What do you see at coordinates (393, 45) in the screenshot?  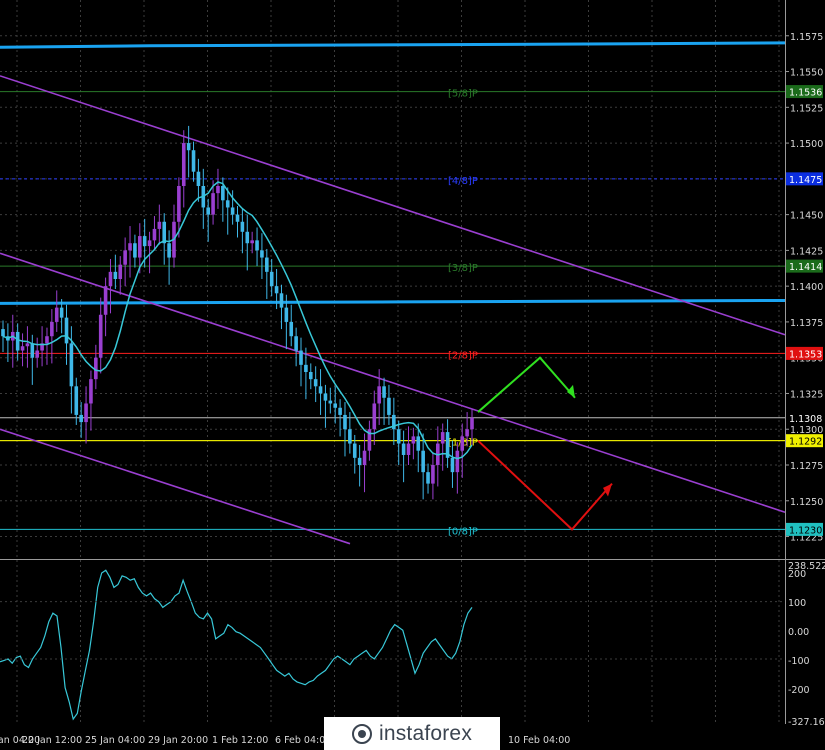 I see `resistance-line` at bounding box center [393, 45].